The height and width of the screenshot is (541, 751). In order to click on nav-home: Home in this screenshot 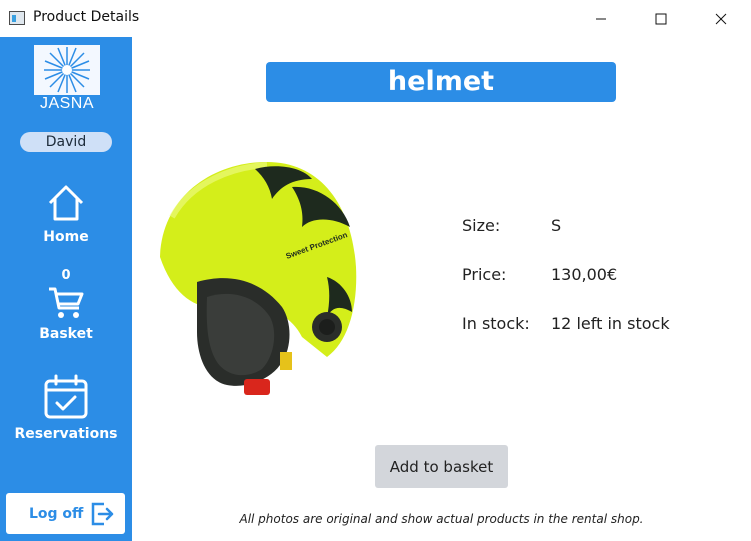, I will do `click(66, 214)`.